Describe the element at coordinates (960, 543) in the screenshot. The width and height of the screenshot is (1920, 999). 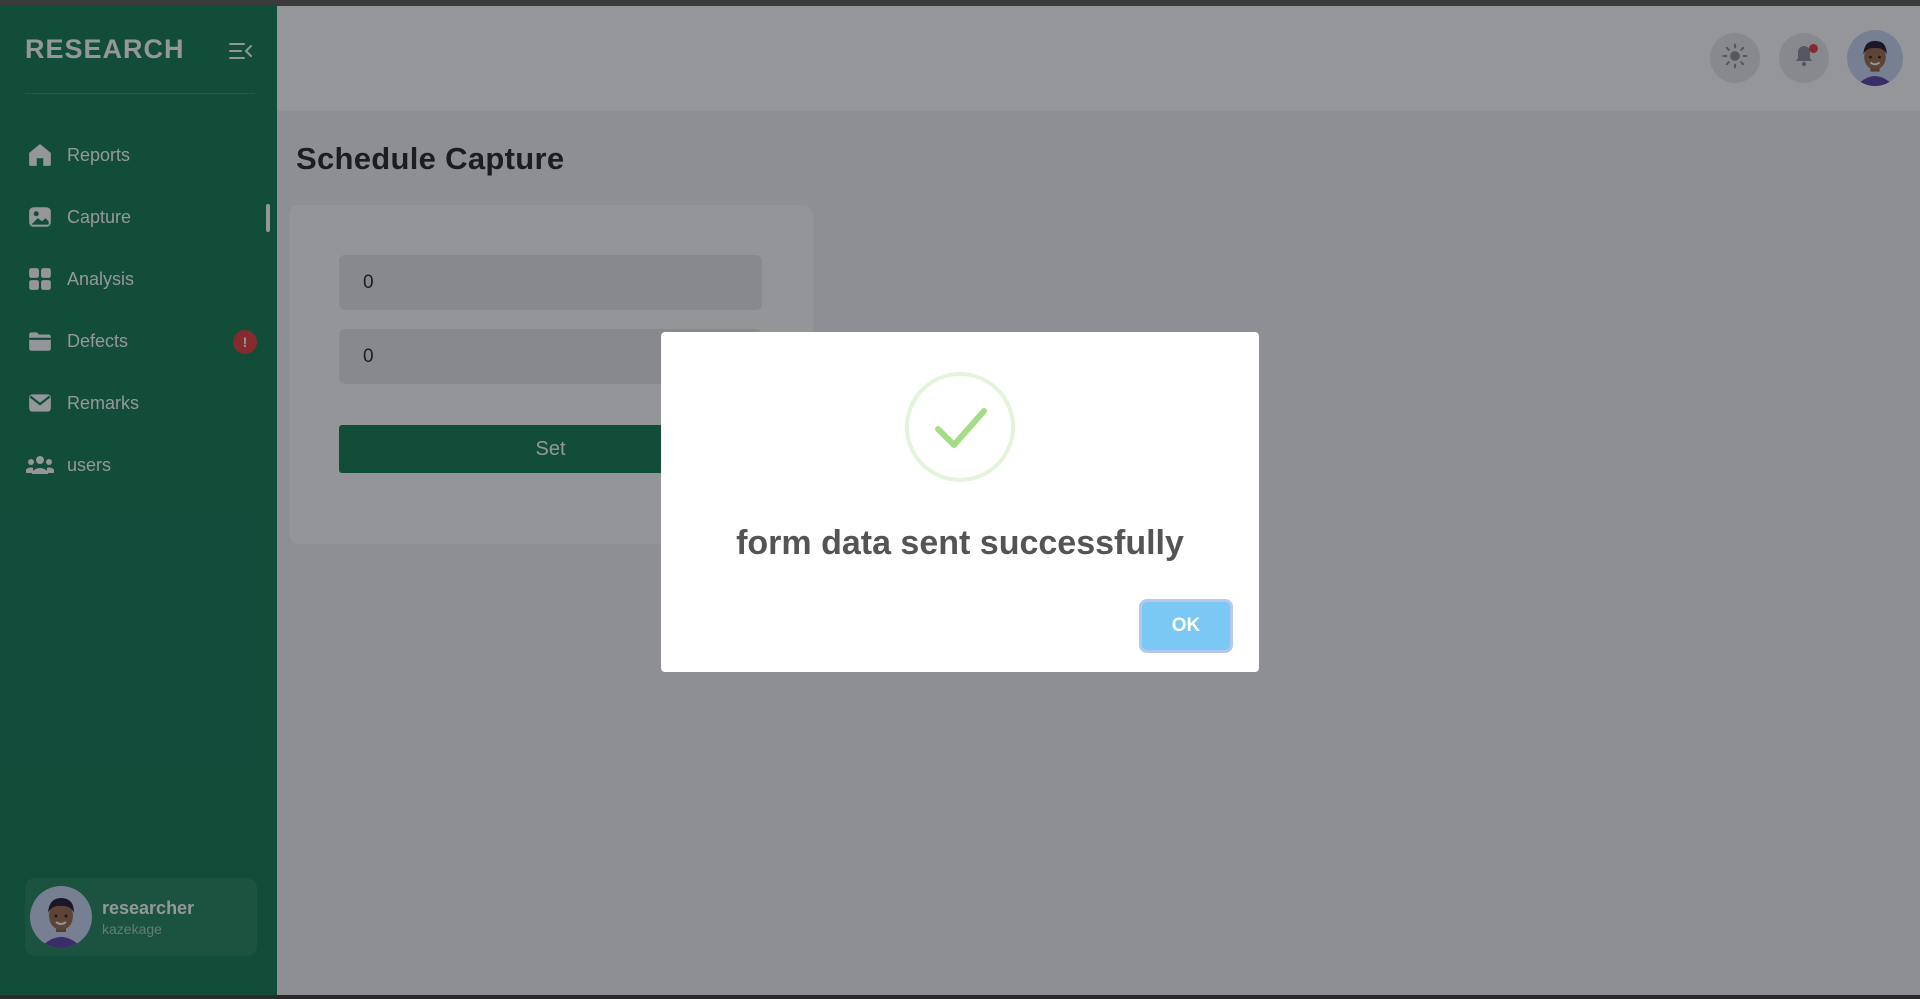
I see `dialog-message: form data sent successfully` at that location.